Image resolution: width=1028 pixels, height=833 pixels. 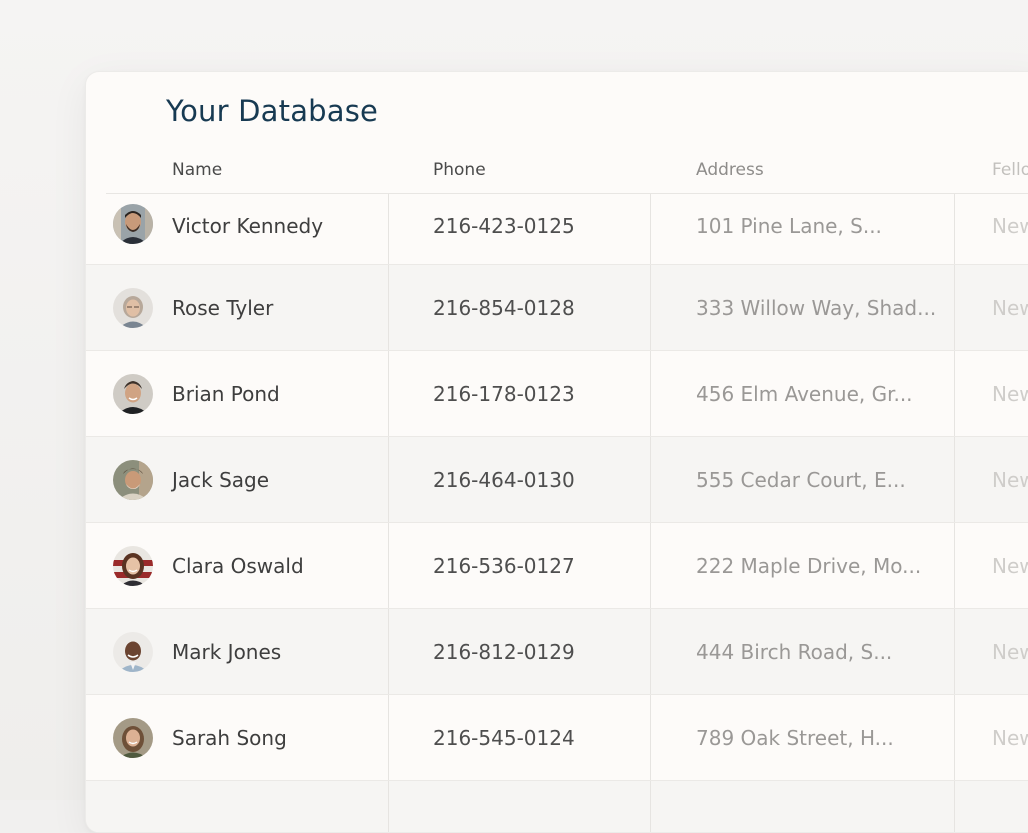 What do you see at coordinates (133, 480) in the screenshot?
I see `avatar-jack` at bounding box center [133, 480].